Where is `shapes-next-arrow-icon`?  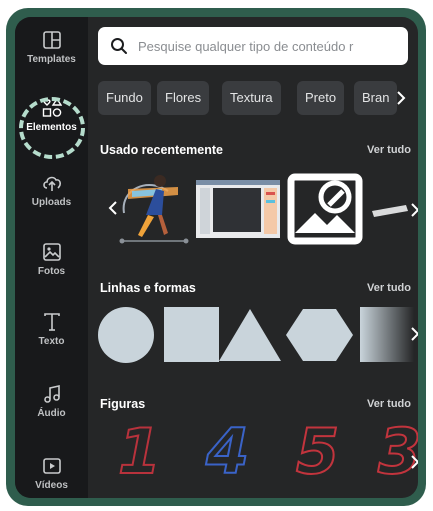
shapes-next-arrow-icon is located at coordinates (413, 334).